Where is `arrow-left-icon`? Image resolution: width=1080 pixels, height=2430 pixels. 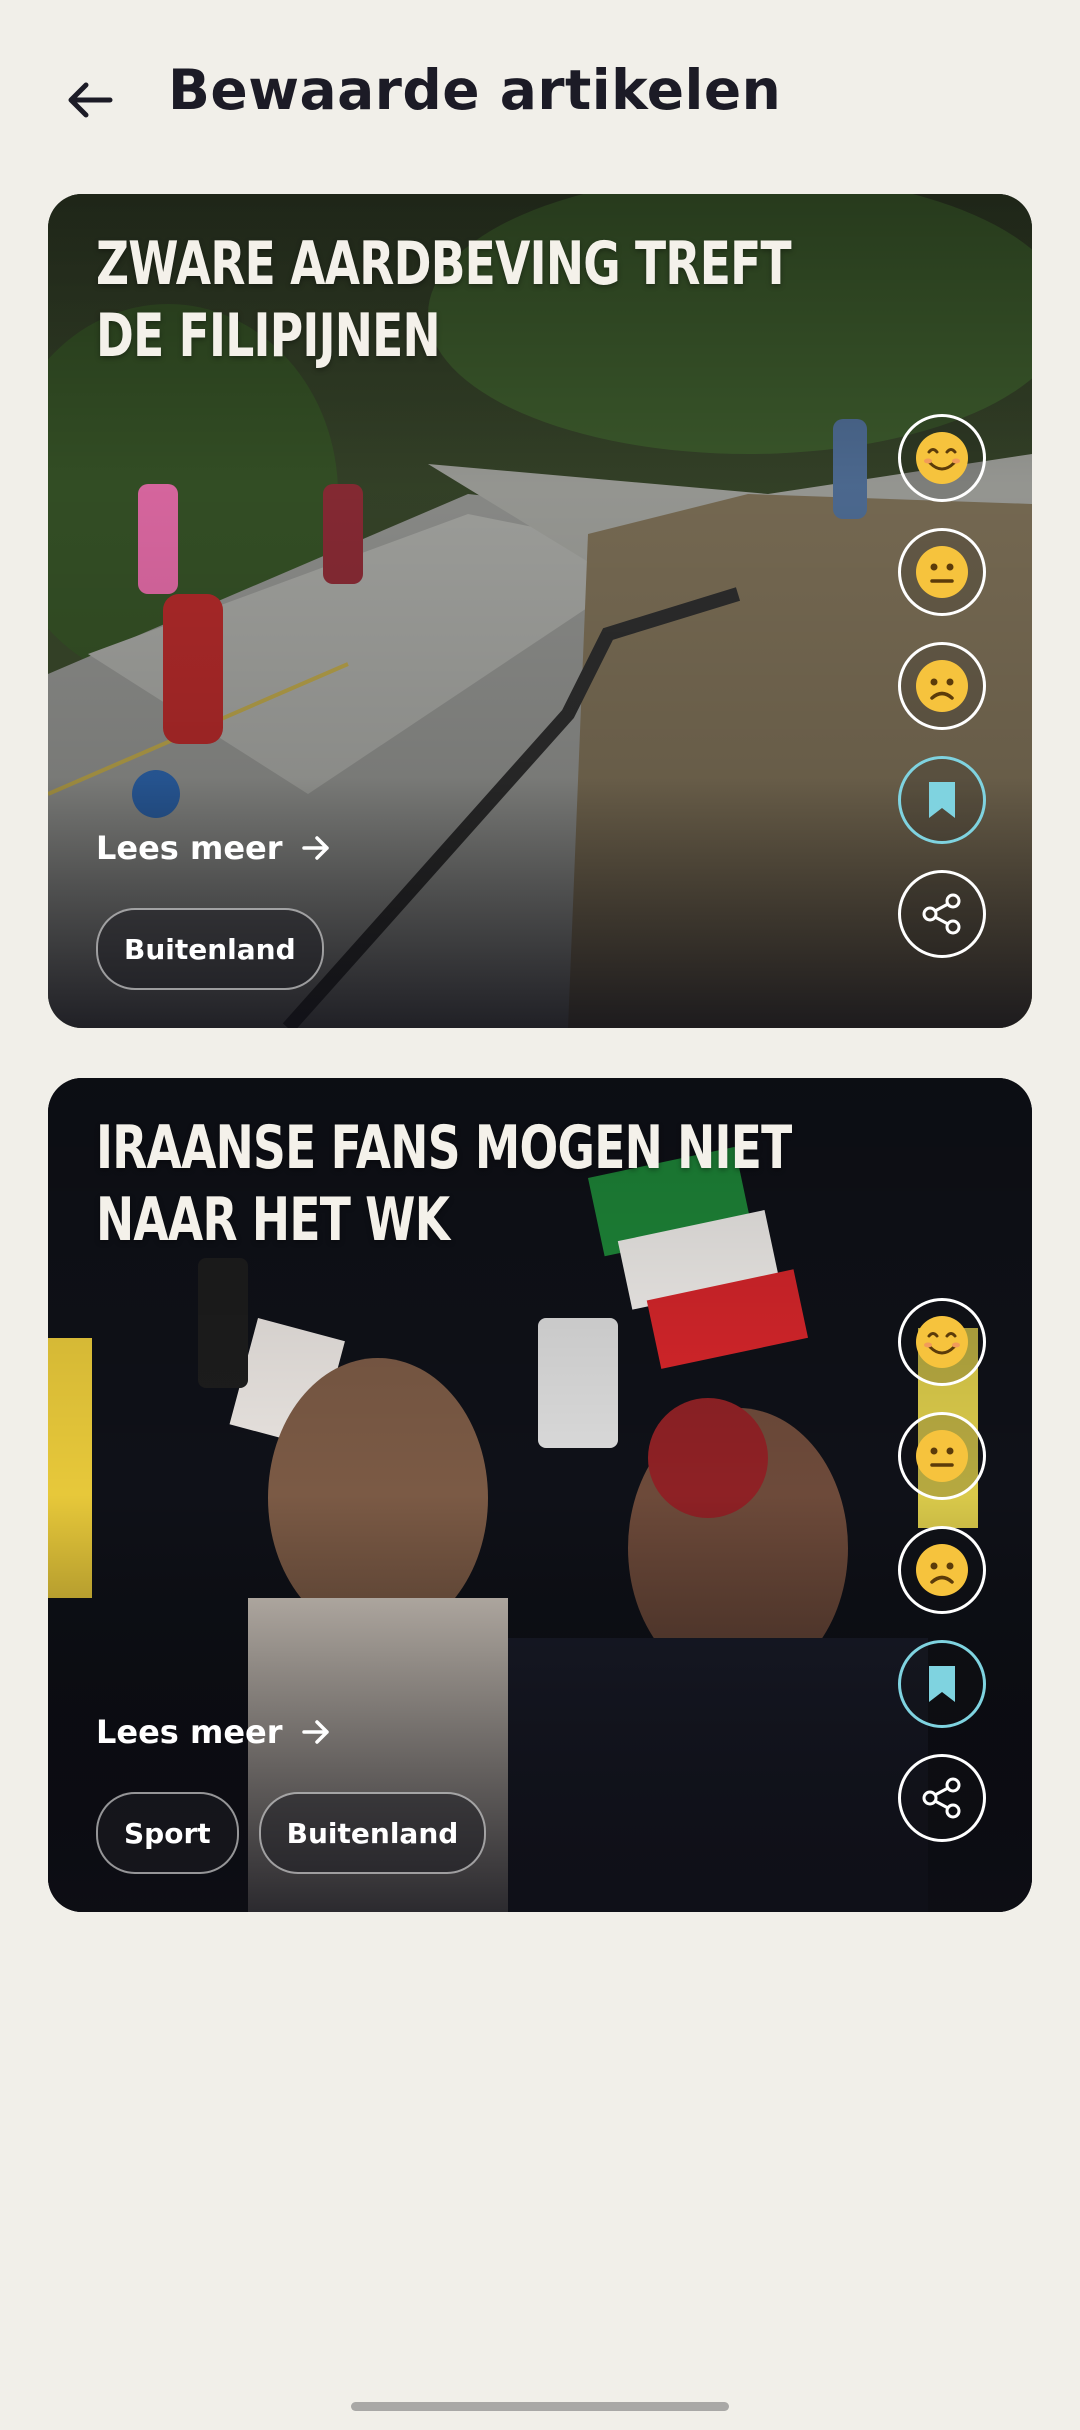 arrow-left-icon is located at coordinates (90, 100).